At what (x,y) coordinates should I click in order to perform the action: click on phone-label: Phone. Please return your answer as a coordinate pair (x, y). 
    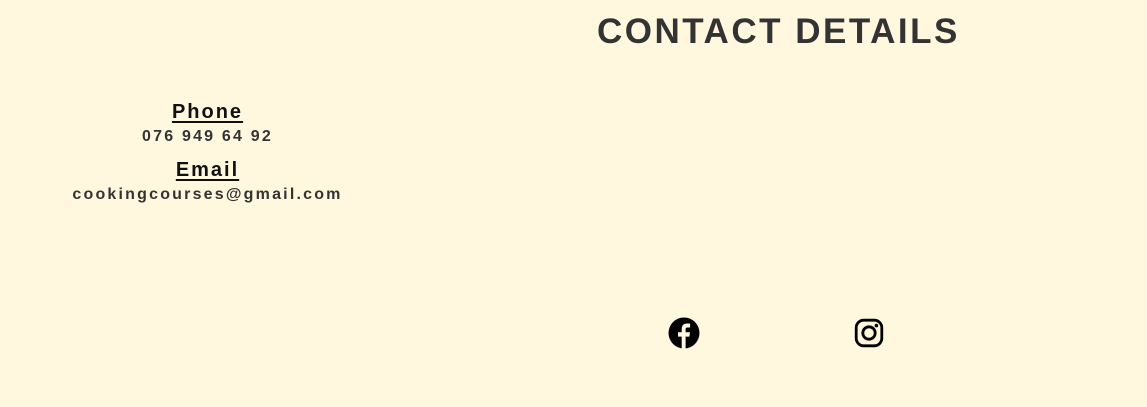
    Looking at the image, I should click on (207, 112).